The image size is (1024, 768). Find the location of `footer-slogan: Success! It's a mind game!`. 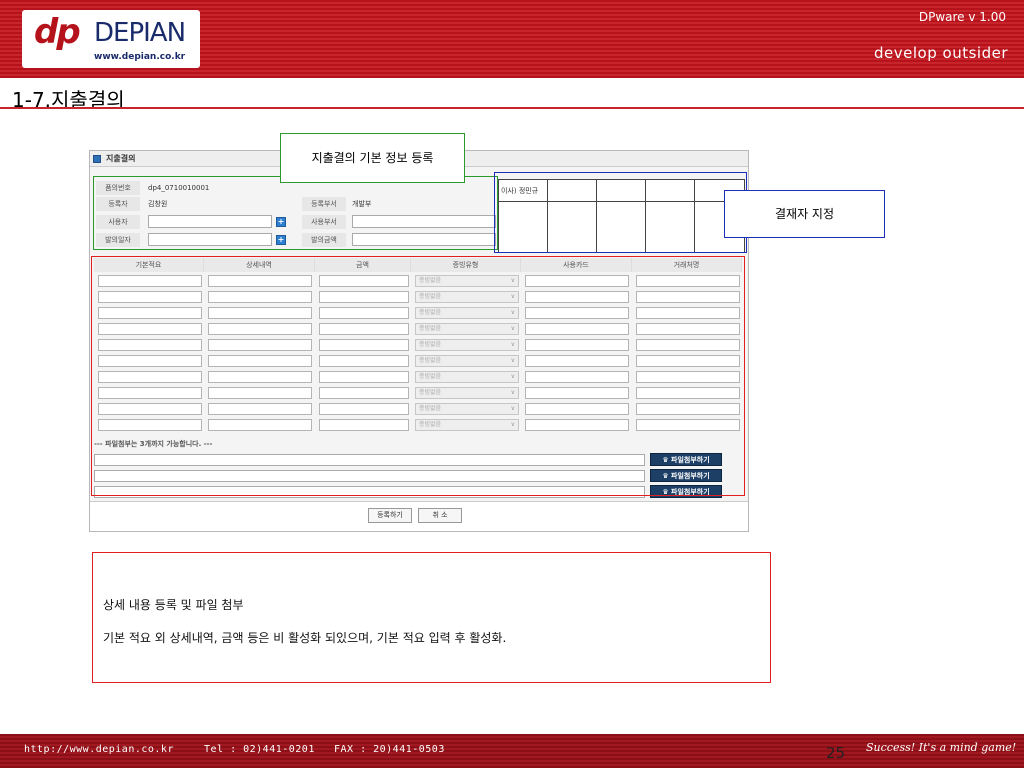

footer-slogan: Success! It's a mind game! is located at coordinates (941, 747).